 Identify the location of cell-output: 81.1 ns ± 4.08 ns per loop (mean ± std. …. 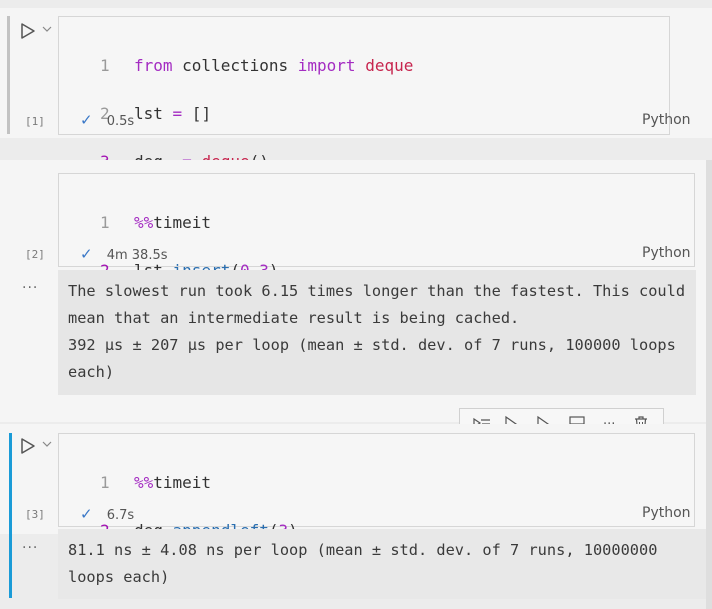
(385, 564).